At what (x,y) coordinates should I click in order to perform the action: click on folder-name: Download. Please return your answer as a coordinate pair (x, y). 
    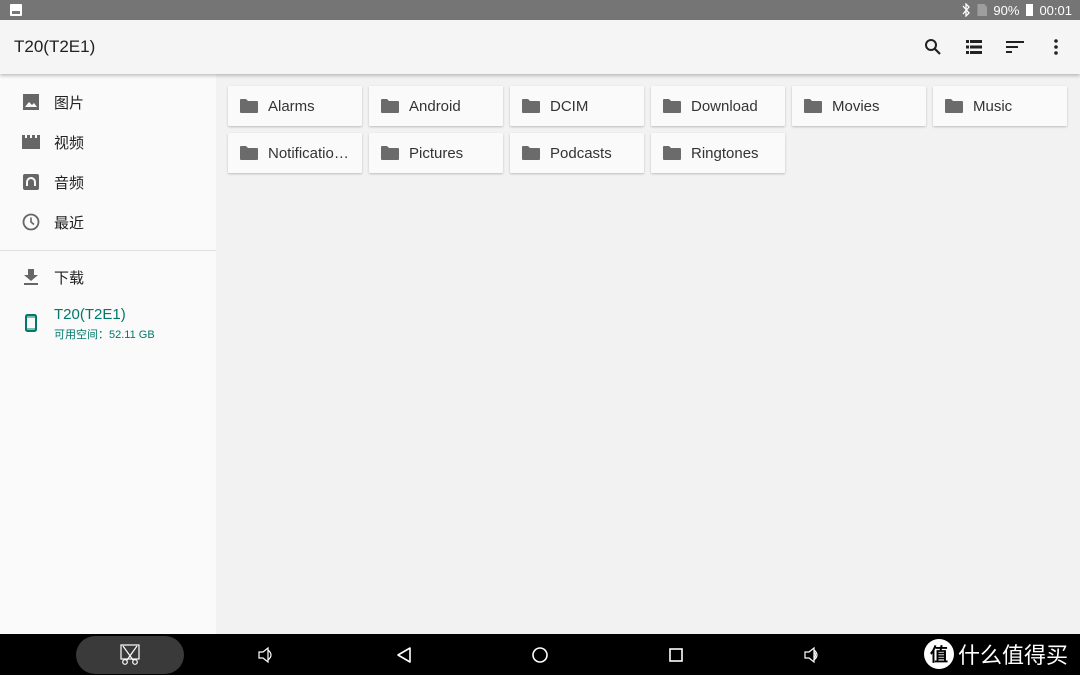
    Looking at the image, I should click on (724, 106).